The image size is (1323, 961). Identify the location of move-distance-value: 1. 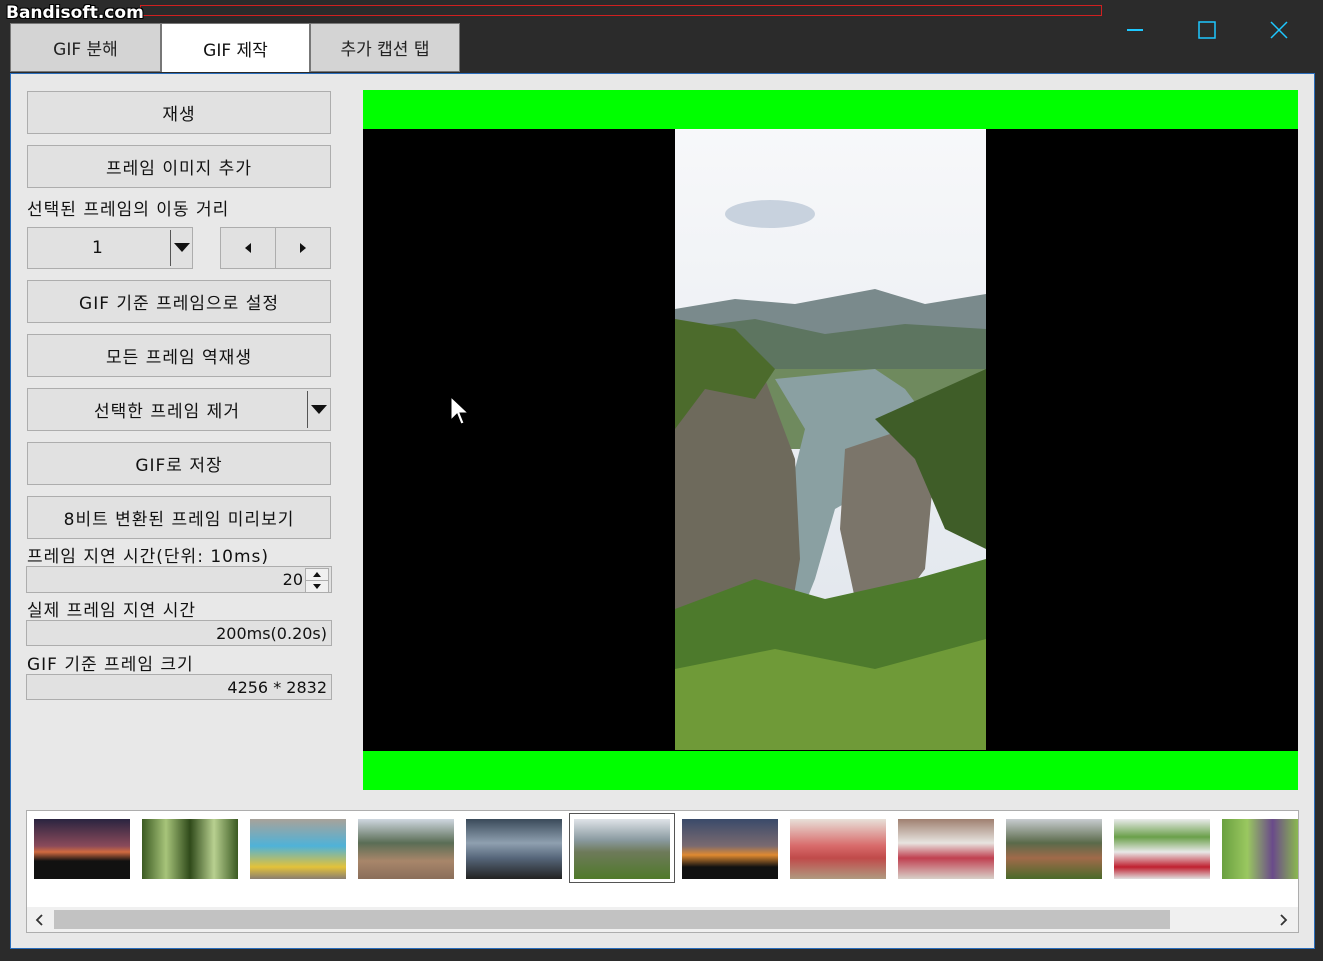
(98, 248).